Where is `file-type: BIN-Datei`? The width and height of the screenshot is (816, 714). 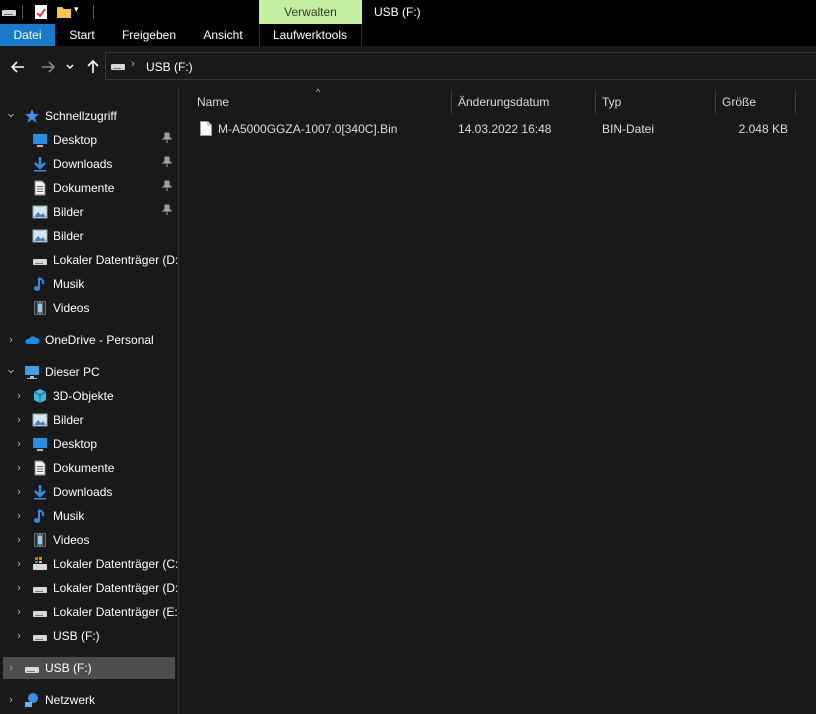
file-type: BIN-Datei is located at coordinates (628, 129).